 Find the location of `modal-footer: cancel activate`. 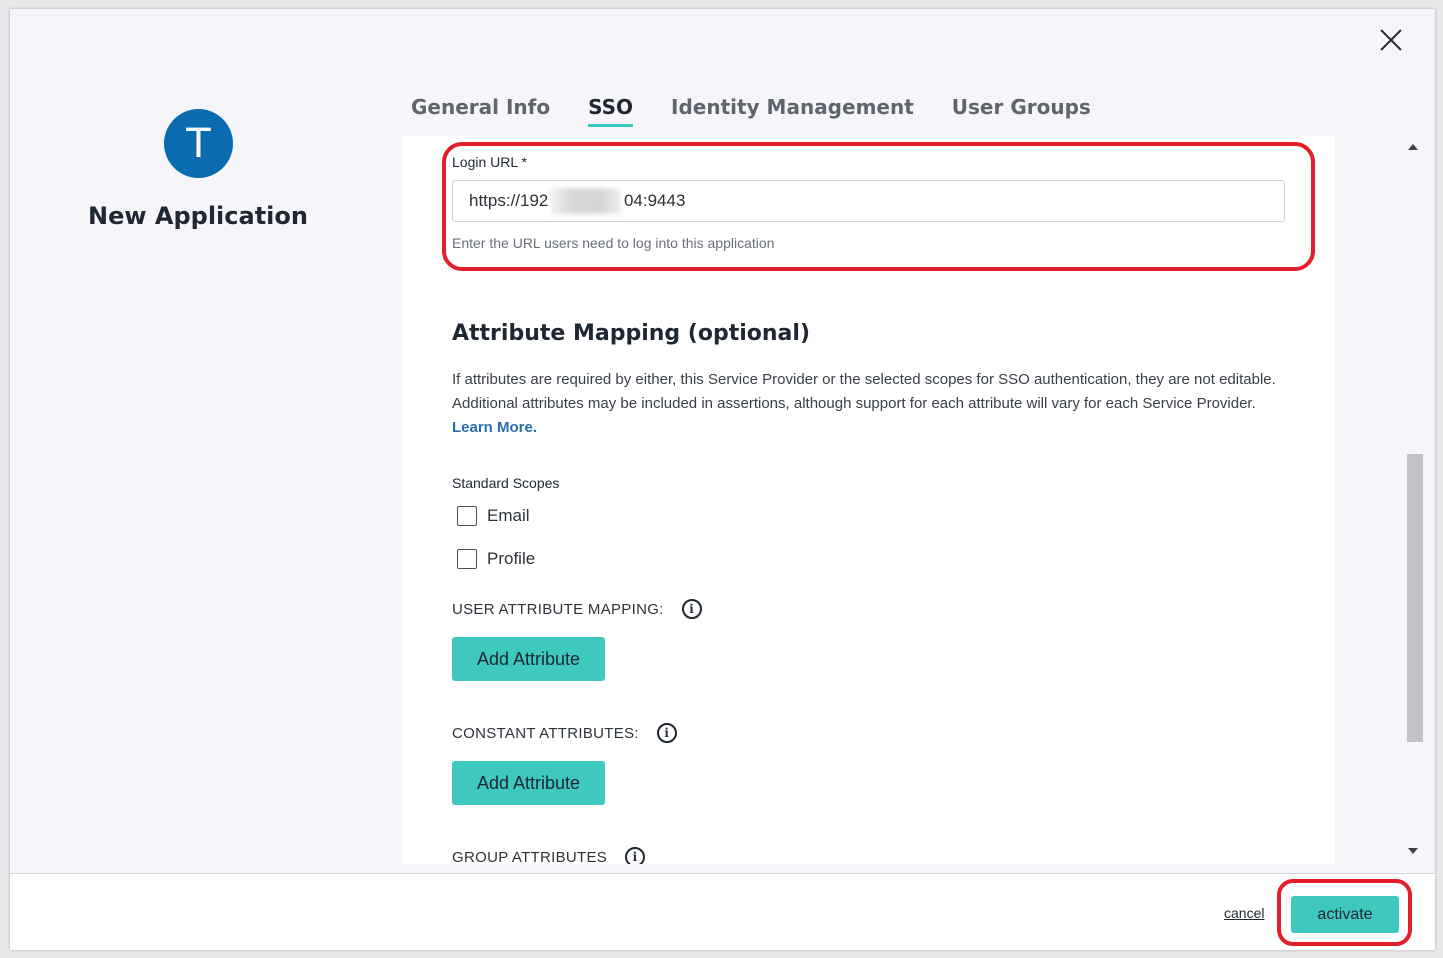

modal-footer: cancel activate is located at coordinates (722, 911).